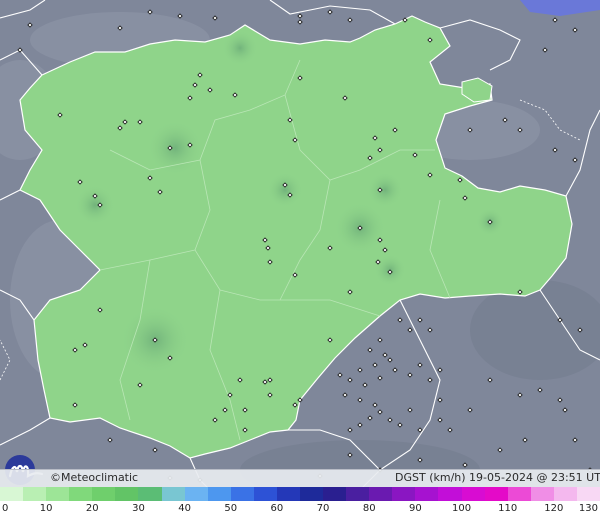  I want to click on scale-tick-label: 0, so click(5, 508).